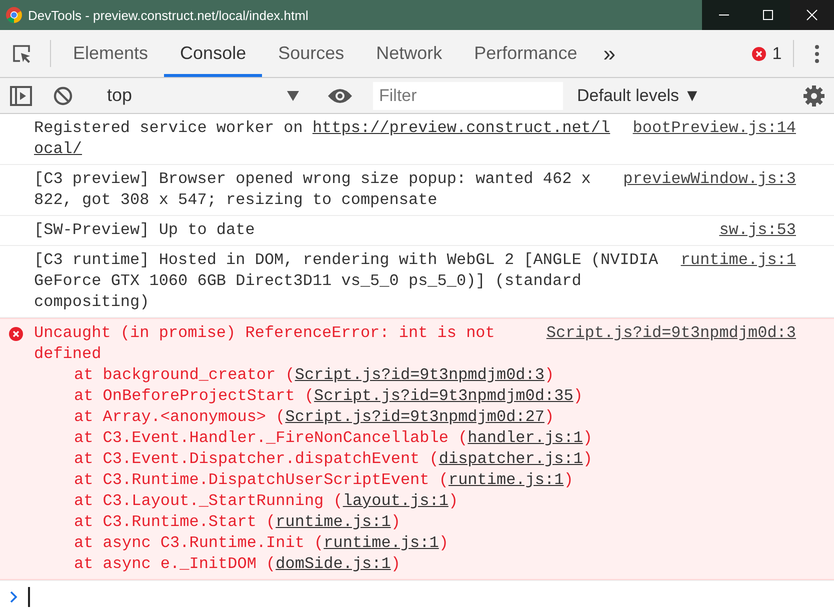 Image resolution: width=834 pixels, height=613 pixels. I want to click on stack-frame-text: at Array.<anonymous> (, so click(180, 417).